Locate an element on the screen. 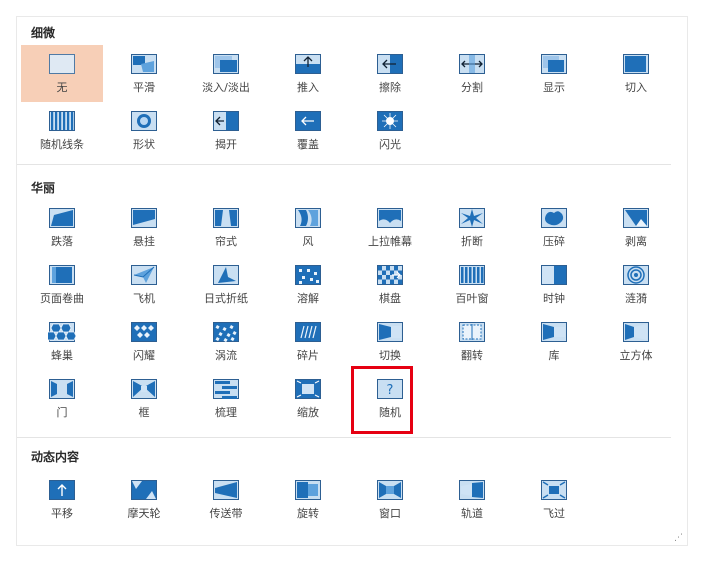  transition-gallery: 库 is located at coordinates (554, 341).